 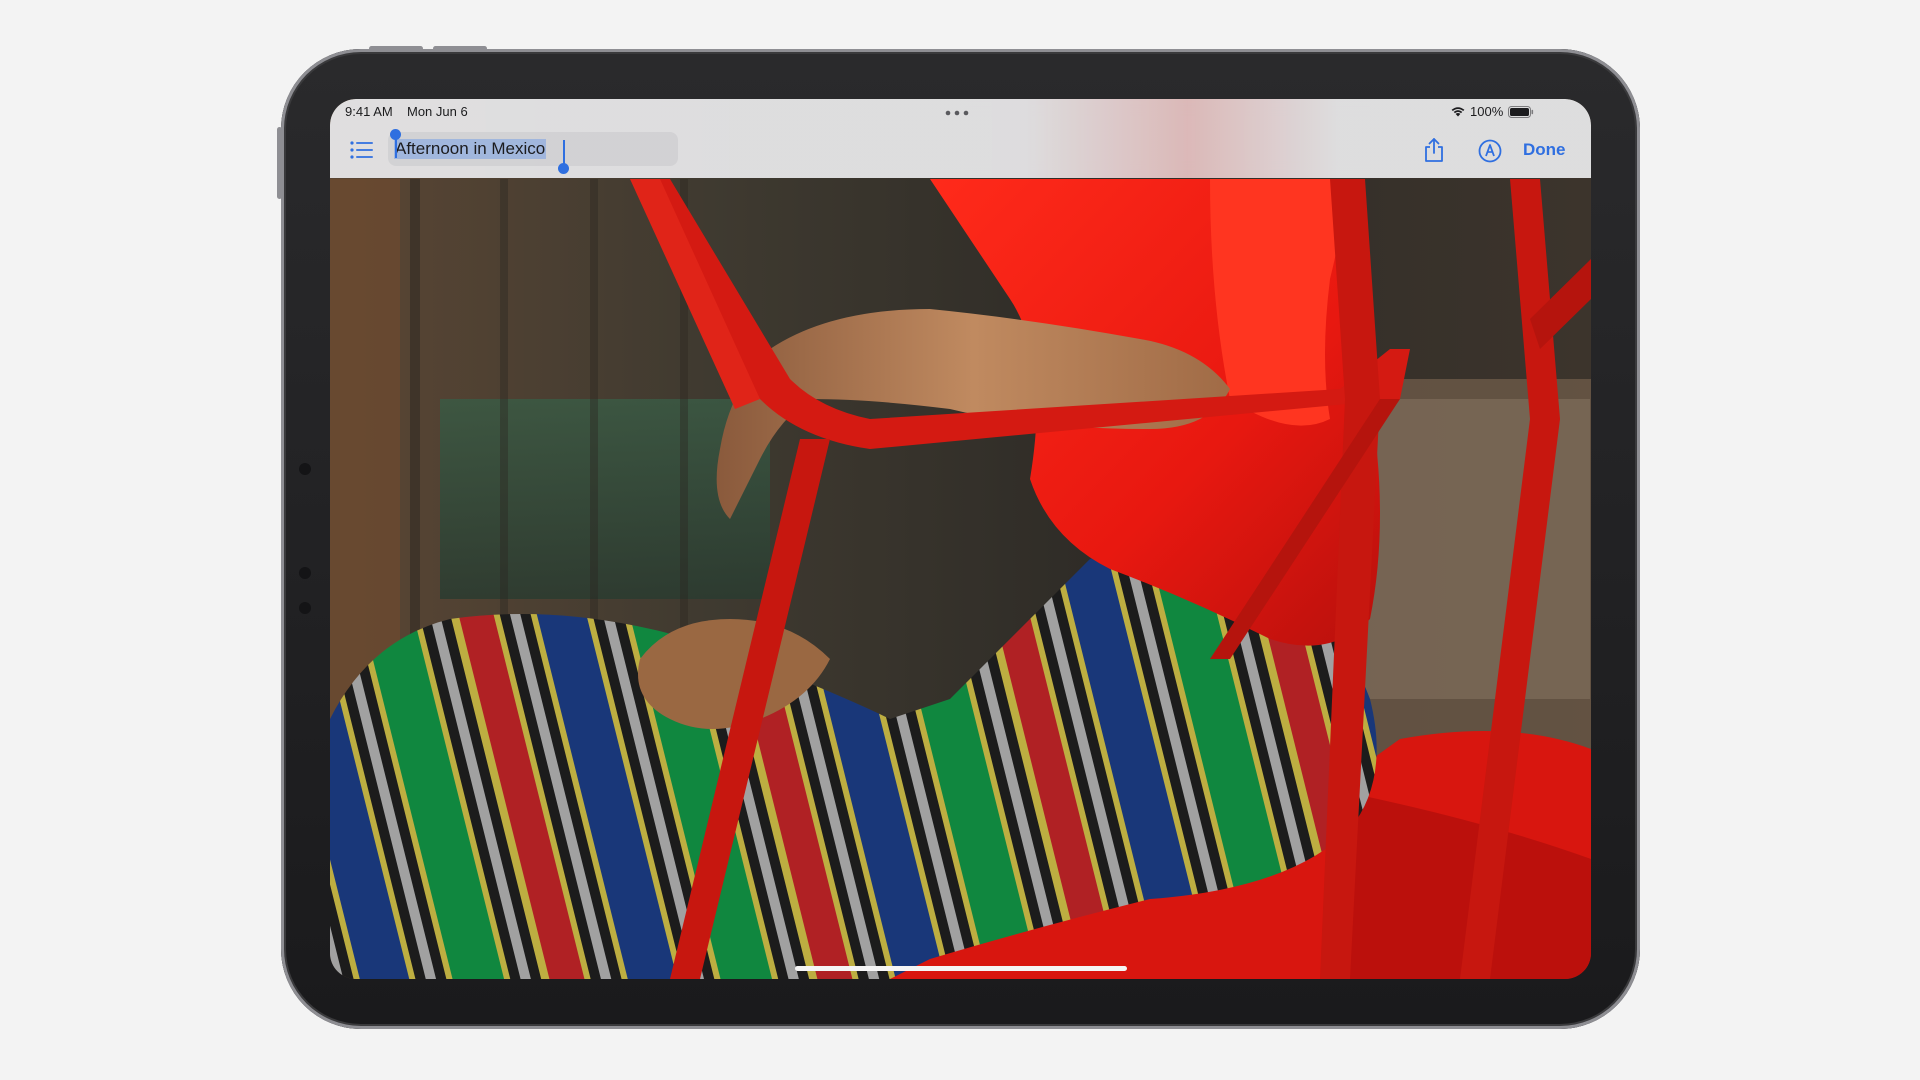 What do you see at coordinates (563, 152) in the screenshot?
I see `selection-handle-end-stem` at bounding box center [563, 152].